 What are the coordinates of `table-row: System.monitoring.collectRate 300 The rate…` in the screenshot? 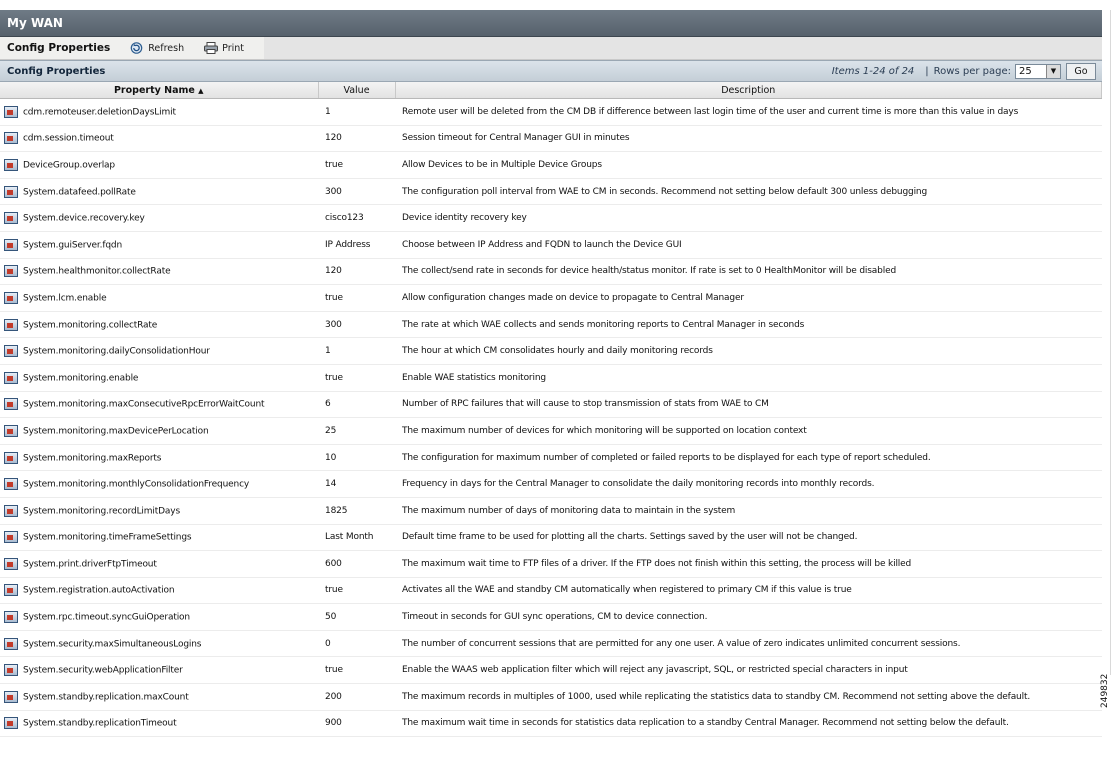 It's located at (551, 325).